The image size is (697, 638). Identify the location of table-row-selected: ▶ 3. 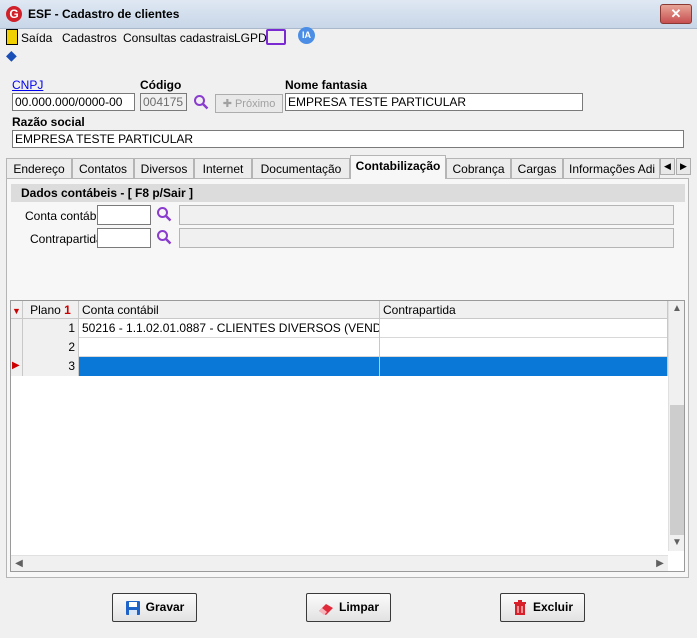
(339, 366).